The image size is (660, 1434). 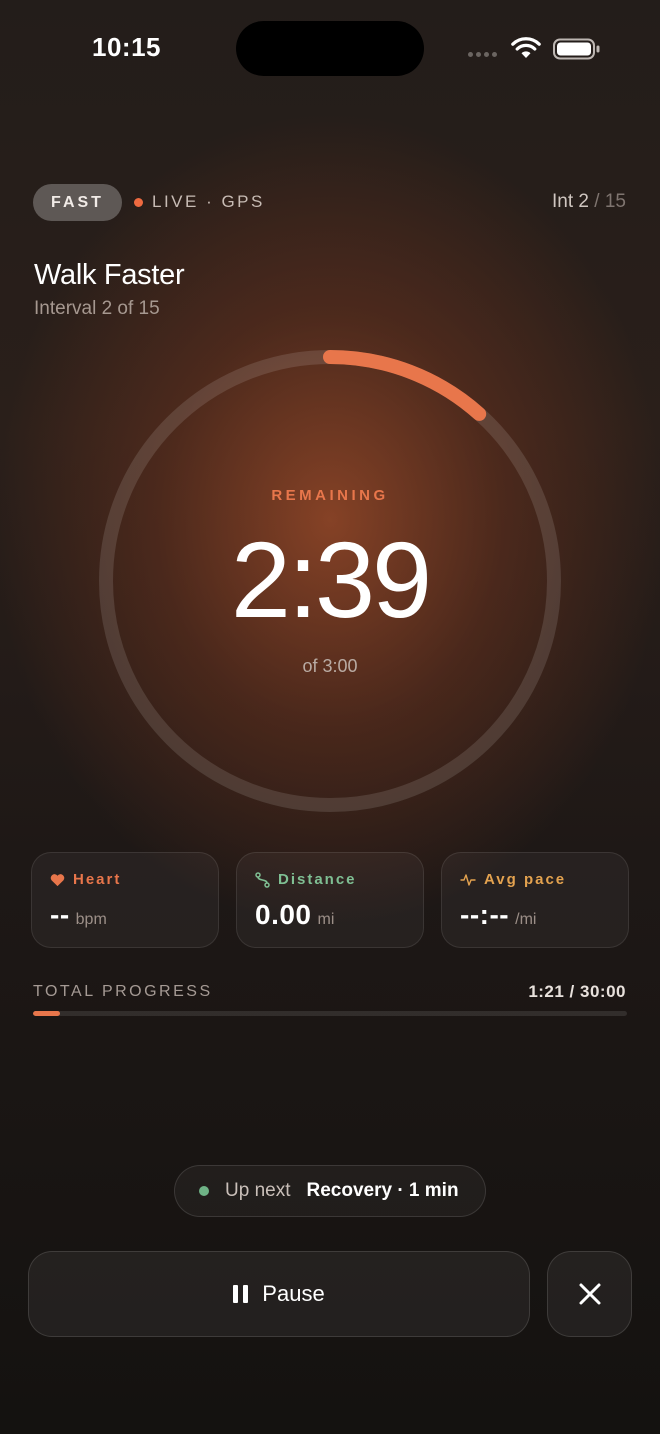 I want to click on heart-rate-card: Heart -- bpm, so click(x=125, y=900).